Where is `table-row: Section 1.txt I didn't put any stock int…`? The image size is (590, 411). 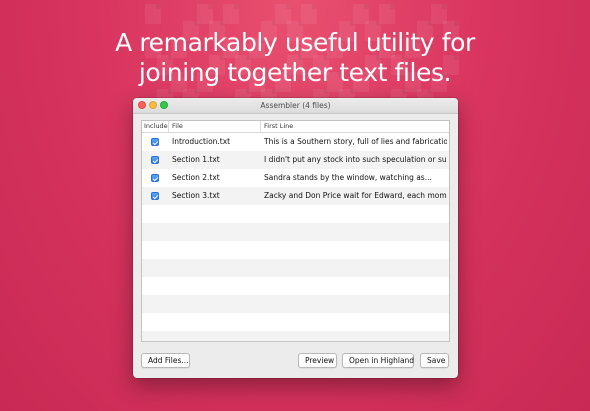 table-row: Section 1.txt I didn't put any stock int… is located at coordinates (295, 160).